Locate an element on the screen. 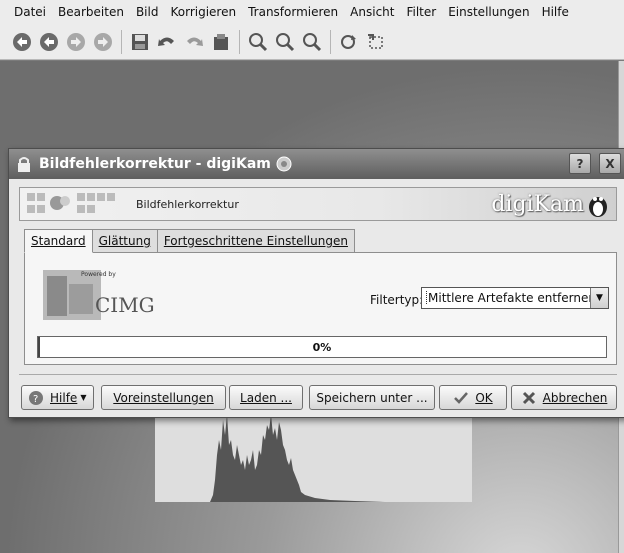 The image size is (624, 553). help-icon: ? is located at coordinates (36, 397).